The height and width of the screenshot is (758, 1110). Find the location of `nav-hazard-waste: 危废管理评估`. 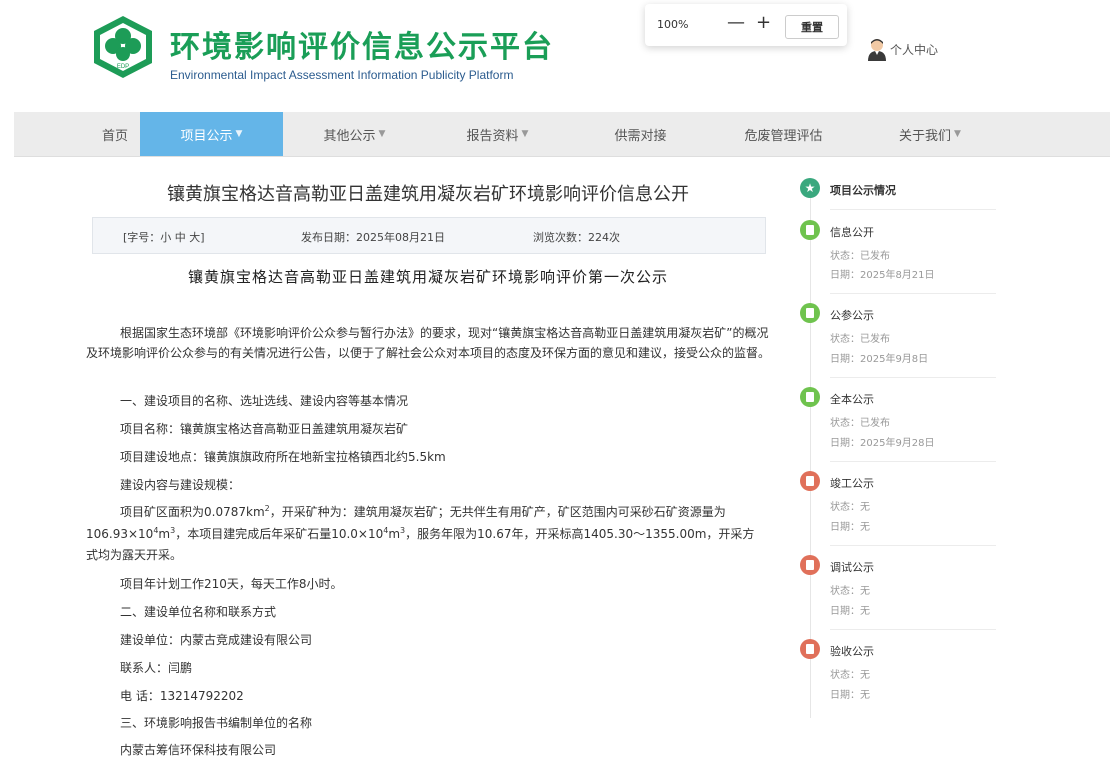

nav-hazard-waste: 危废管理评估 is located at coordinates (783, 134).